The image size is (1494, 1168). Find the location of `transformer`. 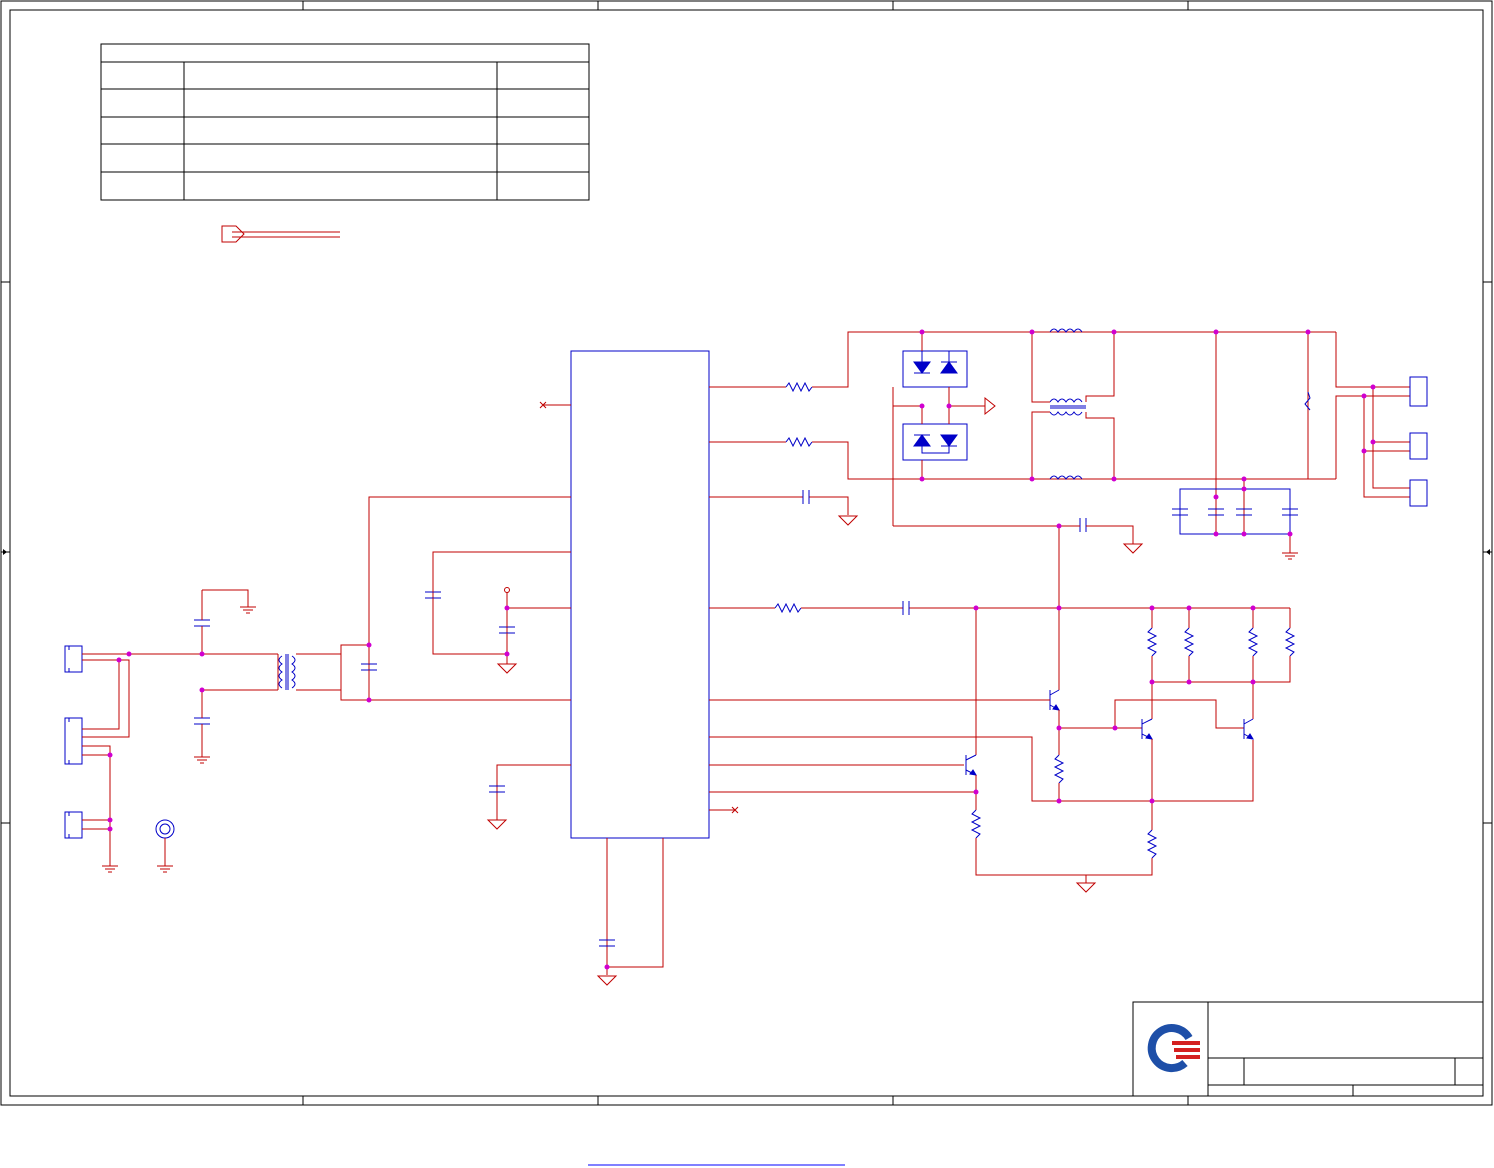

transformer is located at coordinates (287, 672).